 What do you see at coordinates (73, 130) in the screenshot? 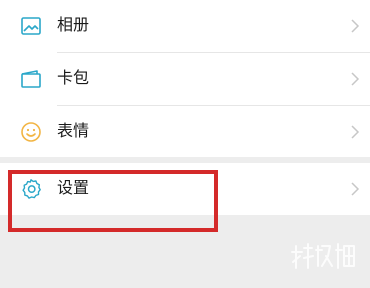
I see `menu-item-stickers-label: 表情` at bounding box center [73, 130].